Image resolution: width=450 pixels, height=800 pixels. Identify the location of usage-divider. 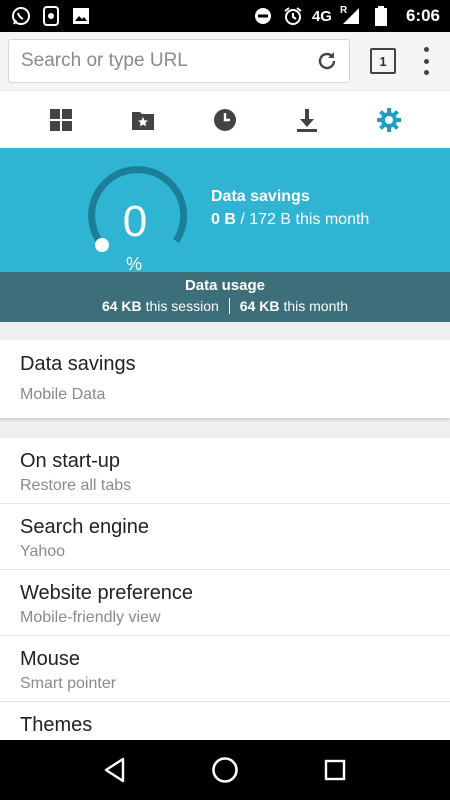
(229, 306).